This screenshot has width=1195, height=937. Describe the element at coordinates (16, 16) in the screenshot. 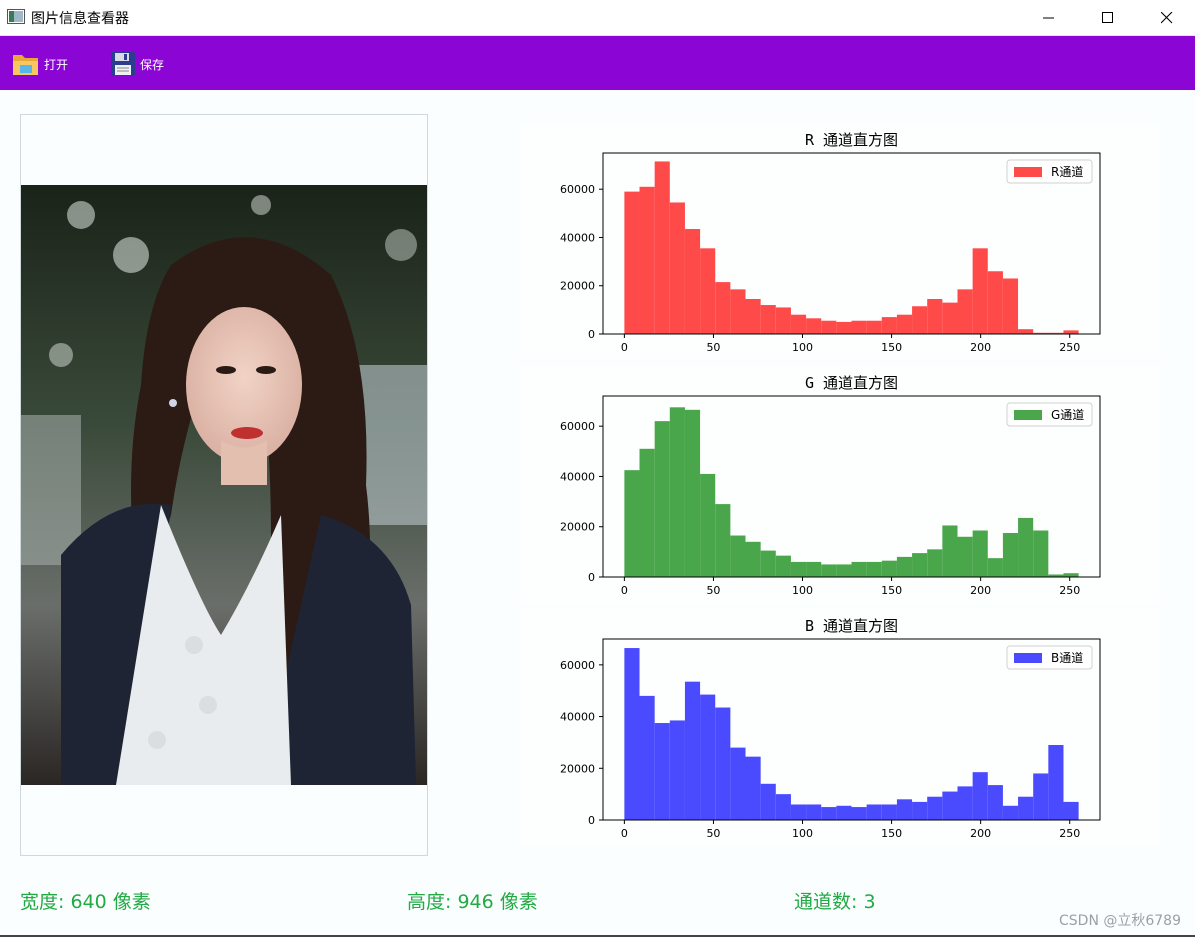

I see `app-icon` at that location.